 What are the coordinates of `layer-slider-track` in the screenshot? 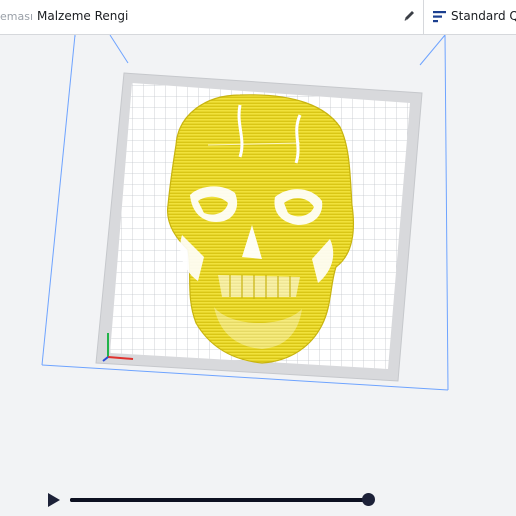 It's located at (219, 500).